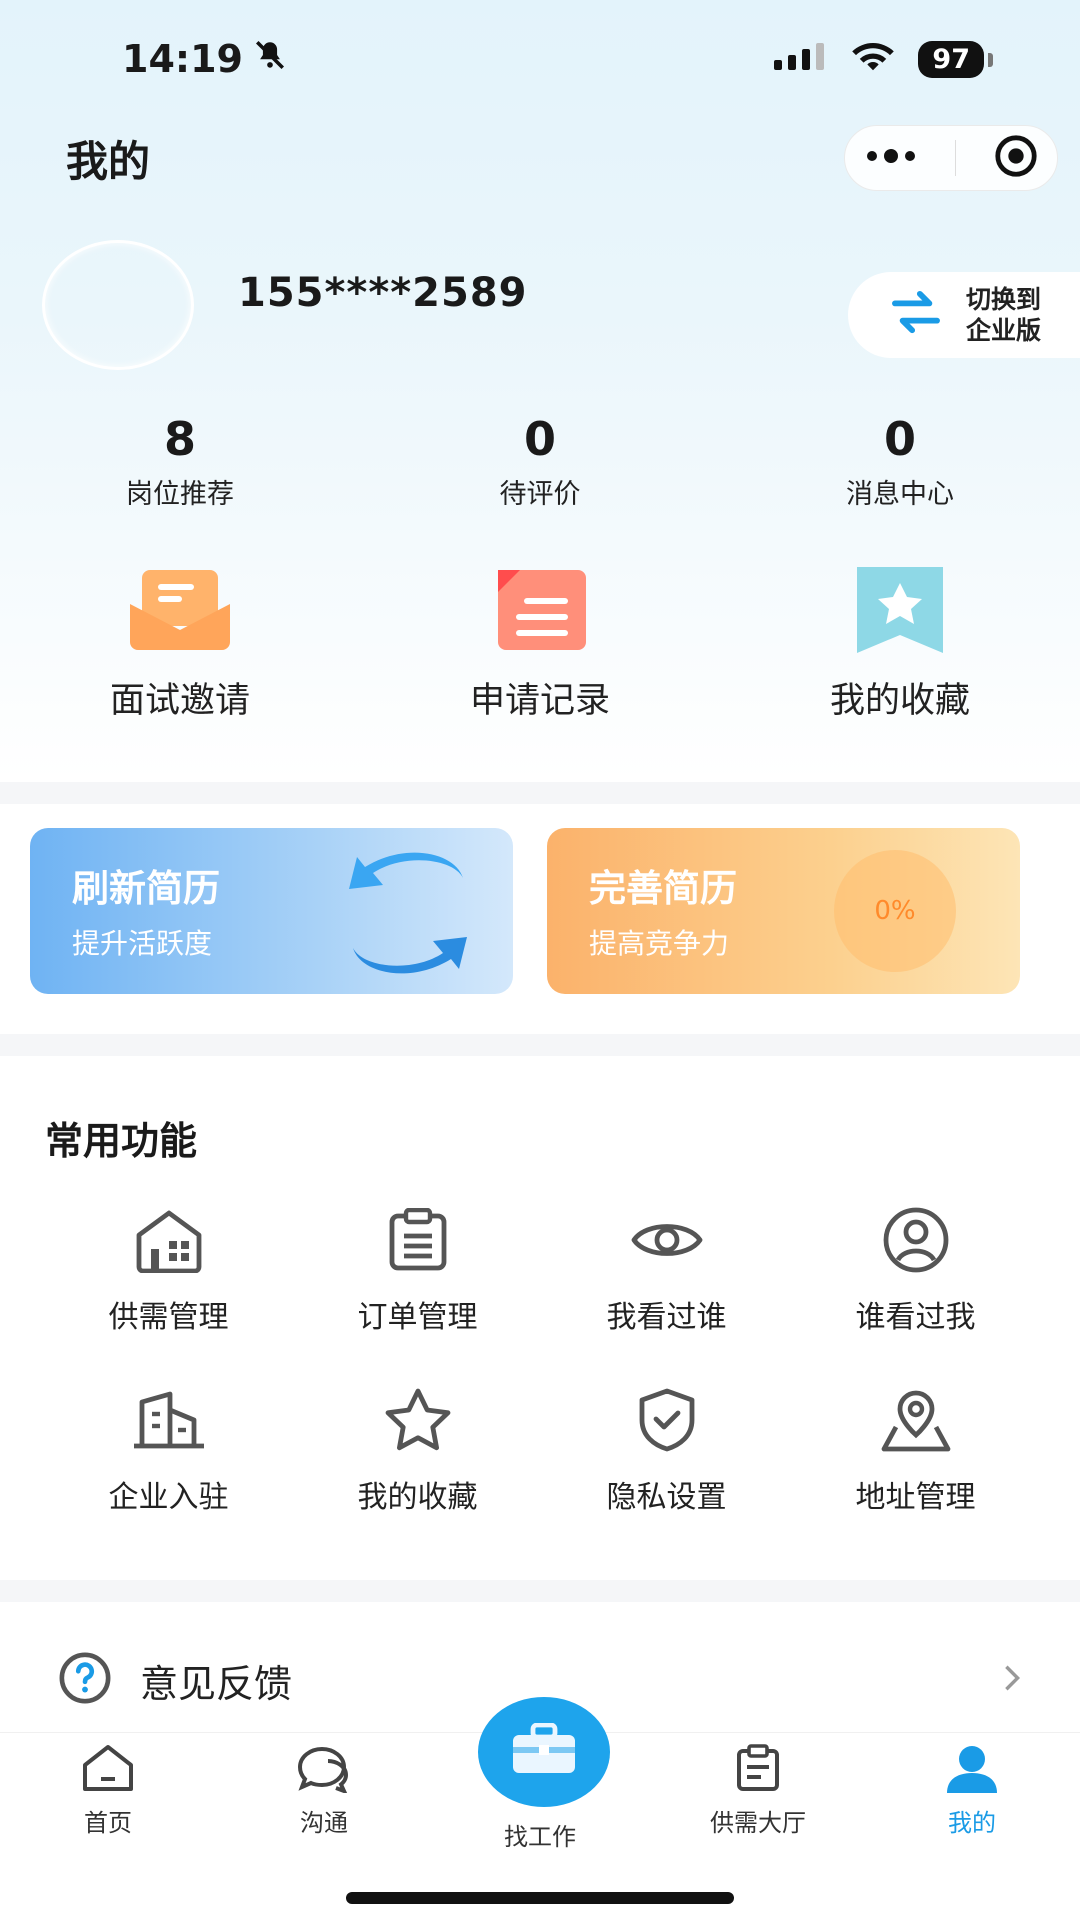 The image size is (1080, 1920). What do you see at coordinates (180, 494) in the screenshot?
I see `stat-label: 岗位推荐` at bounding box center [180, 494].